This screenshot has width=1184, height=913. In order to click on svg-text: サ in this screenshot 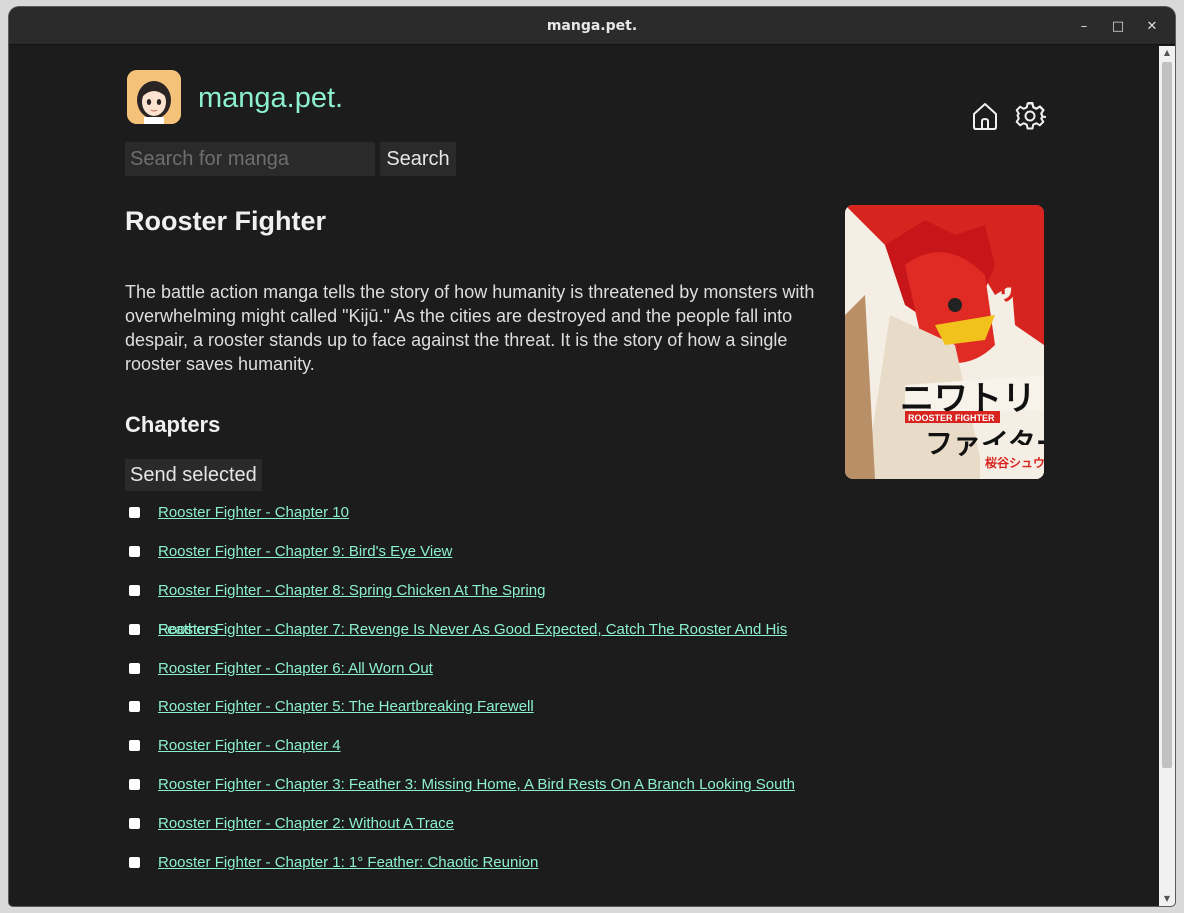, I will do `click(1008, 292)`.